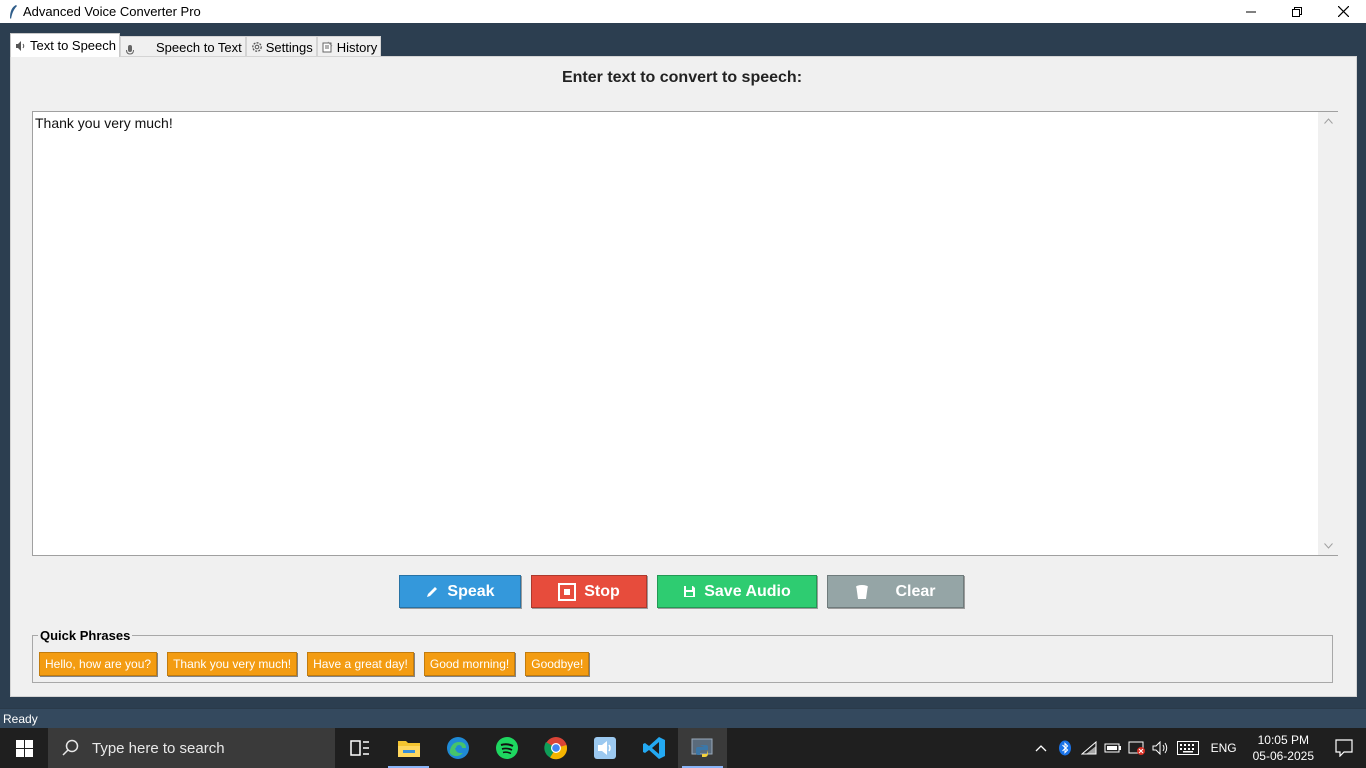 The width and height of the screenshot is (1366, 768). What do you see at coordinates (702, 748) in the screenshot?
I see `python-app-icon` at bounding box center [702, 748].